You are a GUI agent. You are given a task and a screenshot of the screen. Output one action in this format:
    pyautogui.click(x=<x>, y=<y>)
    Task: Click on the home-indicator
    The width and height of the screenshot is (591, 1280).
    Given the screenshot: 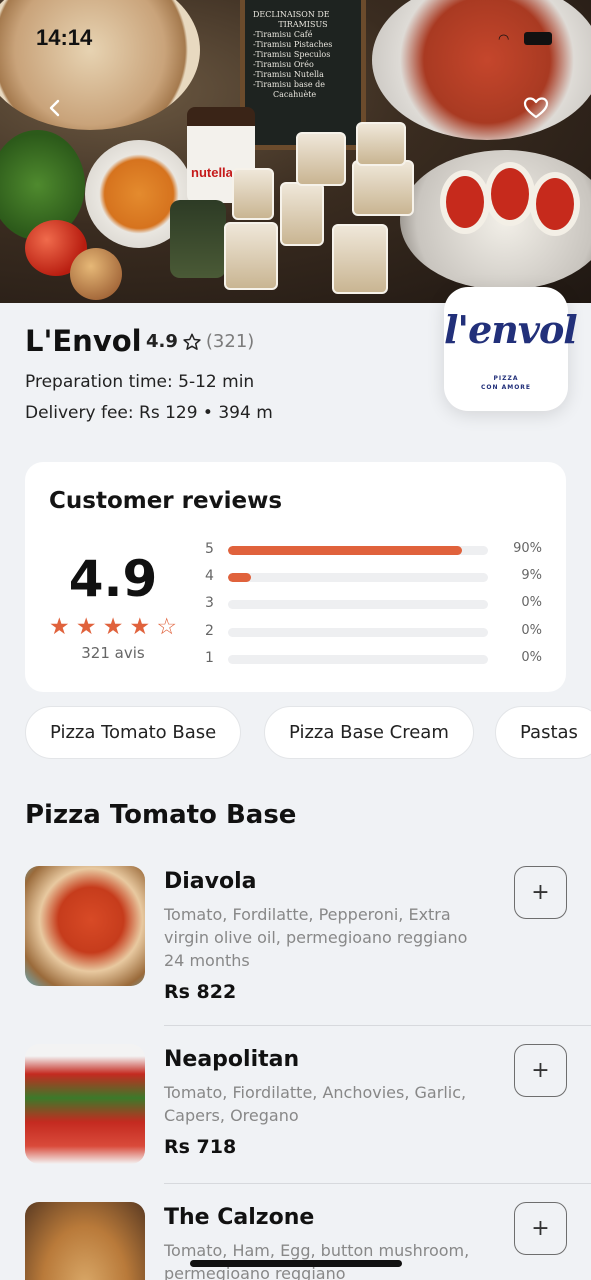 What is the action you would take?
    pyautogui.click(x=296, y=1263)
    